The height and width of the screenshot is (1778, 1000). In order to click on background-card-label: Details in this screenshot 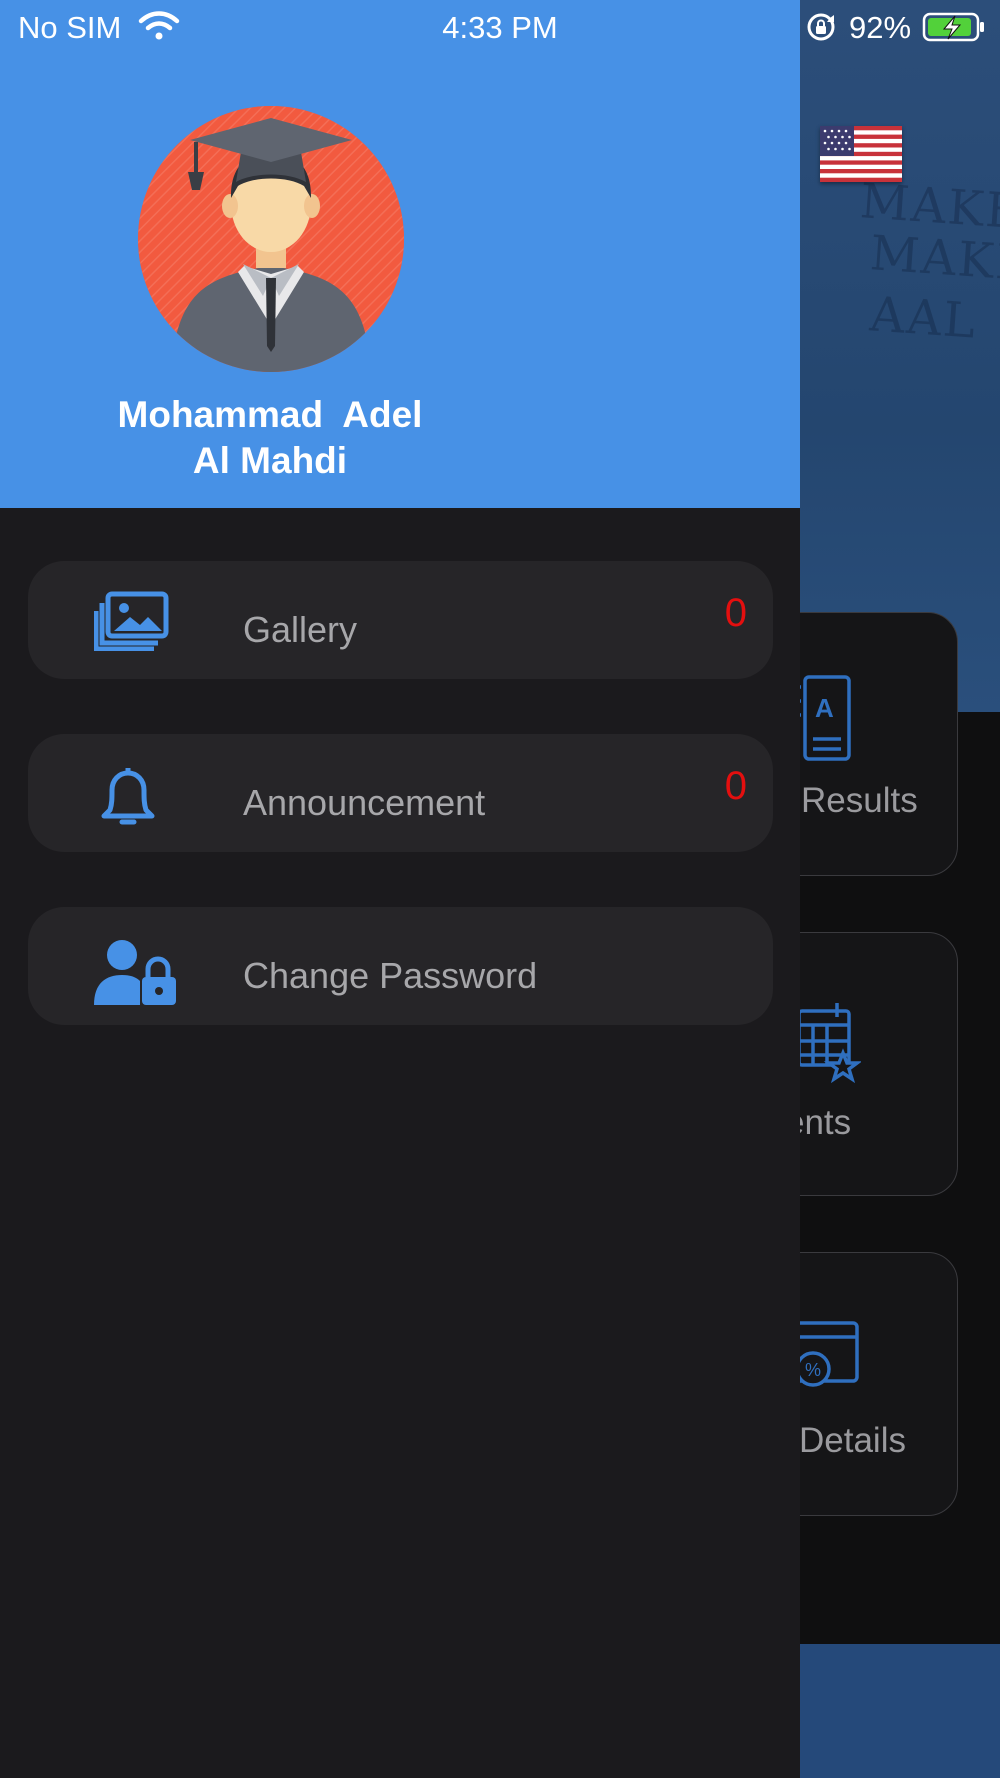, I will do `click(852, 1440)`.